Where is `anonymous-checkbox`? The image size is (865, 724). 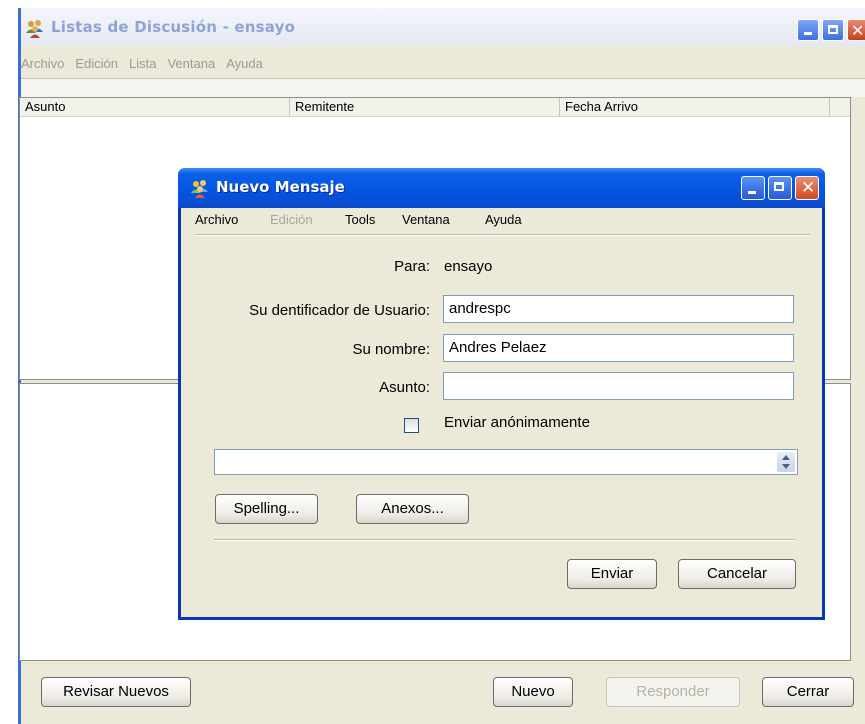
anonymous-checkbox is located at coordinates (411, 425).